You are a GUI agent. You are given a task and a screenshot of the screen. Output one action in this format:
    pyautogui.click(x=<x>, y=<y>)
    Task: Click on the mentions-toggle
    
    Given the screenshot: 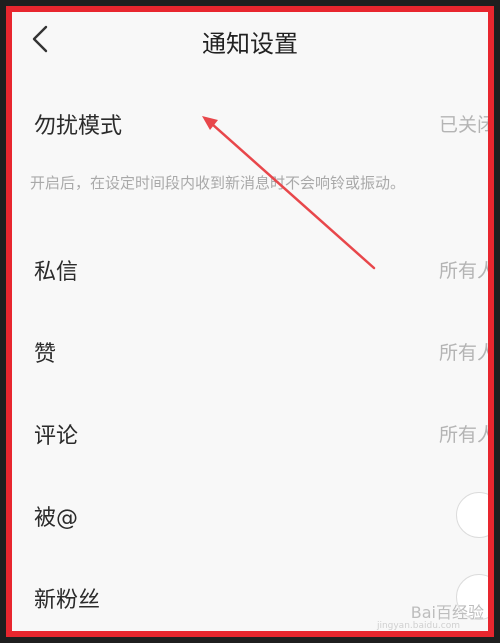 What is the action you would take?
    pyautogui.click(x=472, y=515)
    